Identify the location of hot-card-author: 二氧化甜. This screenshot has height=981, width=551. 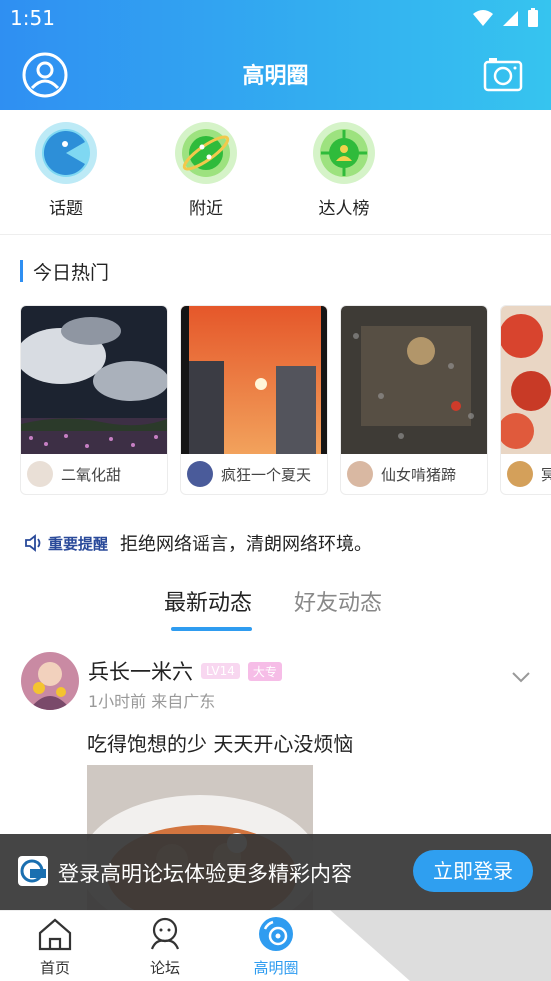
(91, 474).